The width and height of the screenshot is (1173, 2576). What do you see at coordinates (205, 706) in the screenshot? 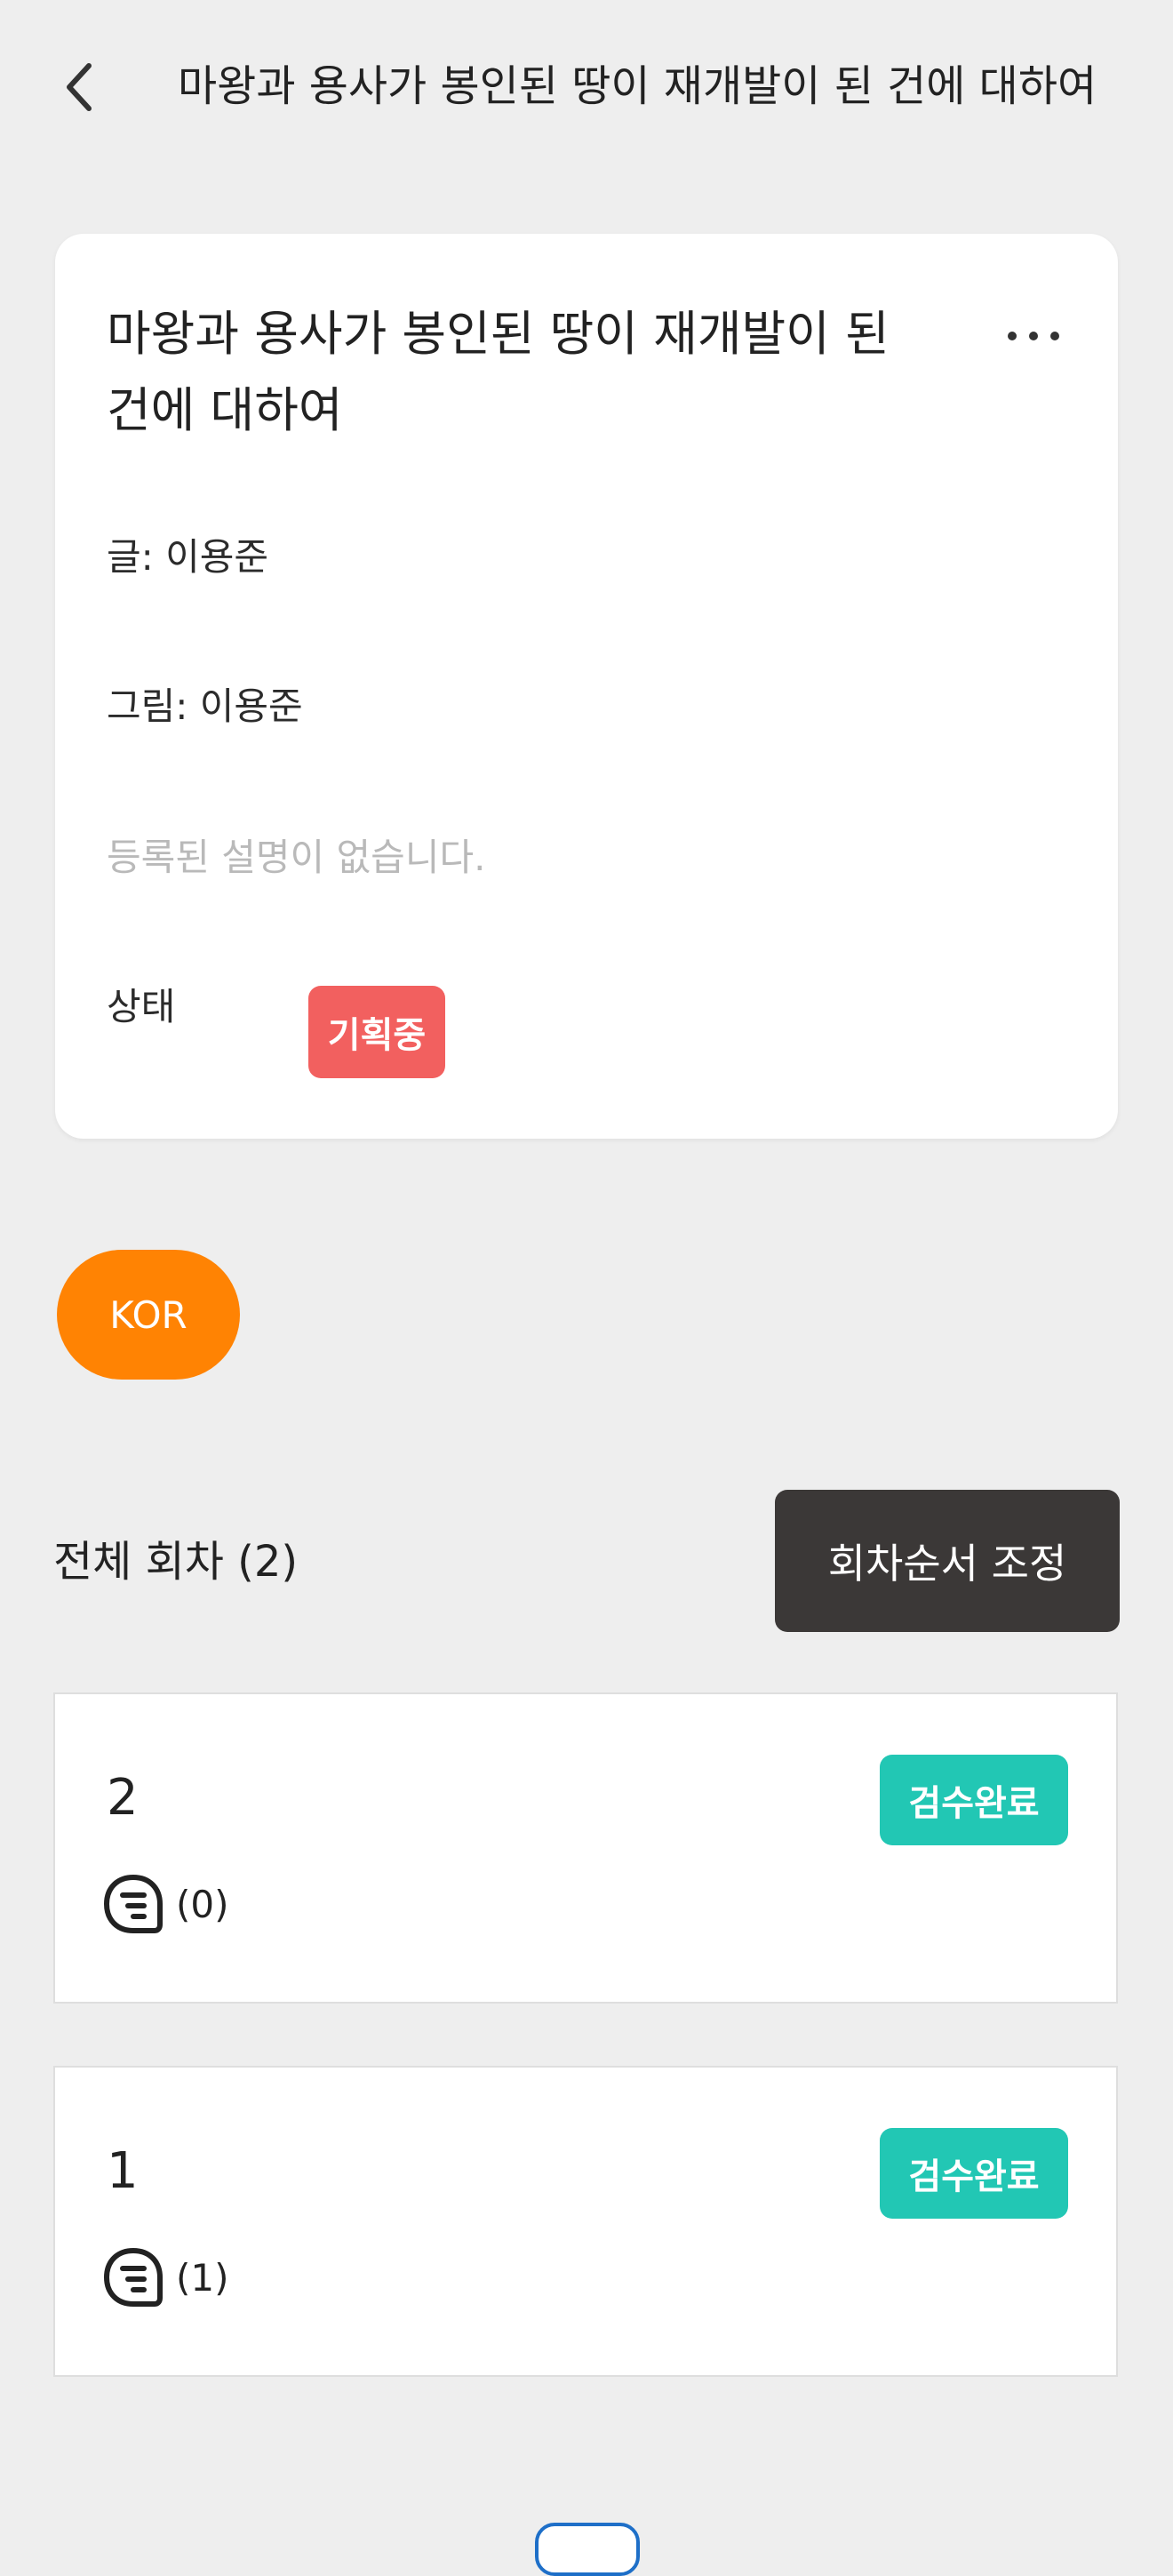
I see `series-artist: 그림: 이용준` at bounding box center [205, 706].